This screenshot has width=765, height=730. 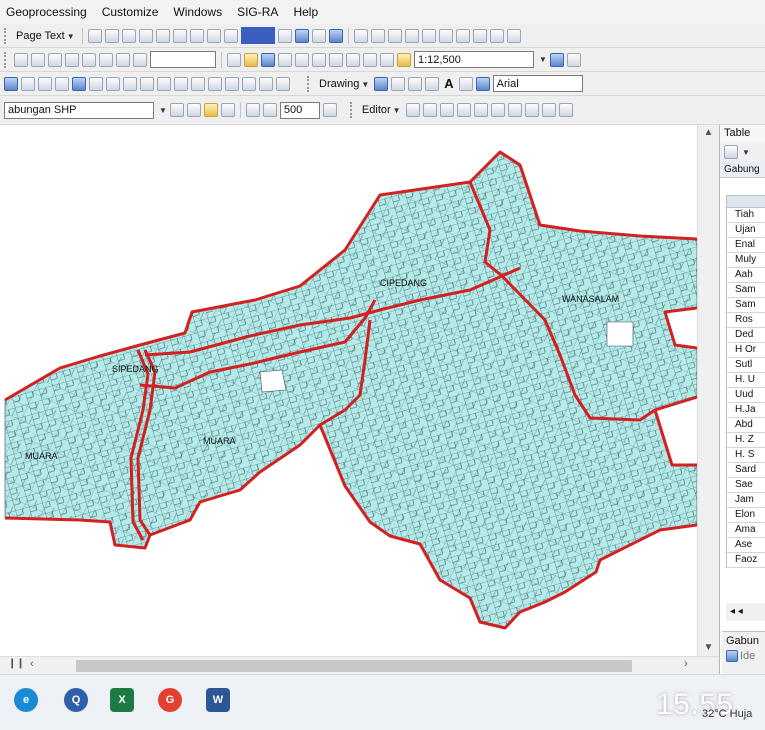 I want to click on table-row: Tiah, so click(x=745, y=215).